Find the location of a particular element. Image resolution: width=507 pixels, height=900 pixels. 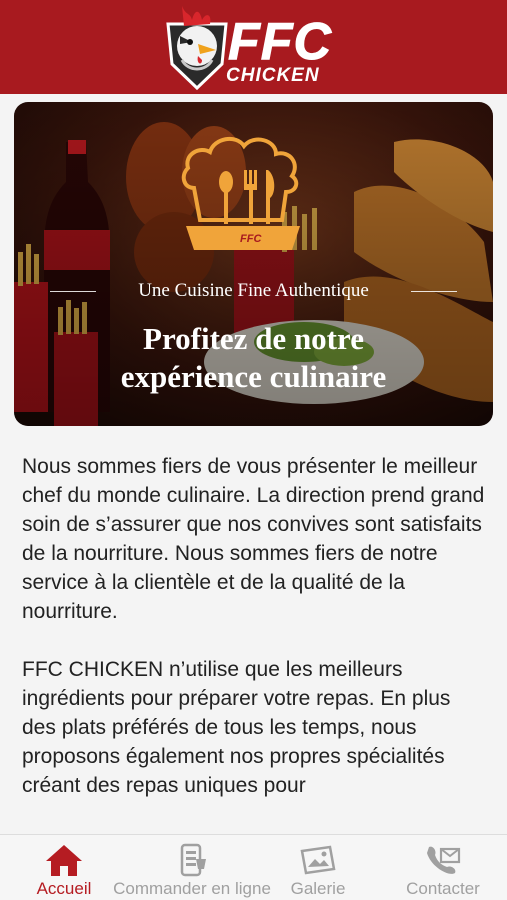

tab-galerie-label: Galerie is located at coordinates (318, 888).